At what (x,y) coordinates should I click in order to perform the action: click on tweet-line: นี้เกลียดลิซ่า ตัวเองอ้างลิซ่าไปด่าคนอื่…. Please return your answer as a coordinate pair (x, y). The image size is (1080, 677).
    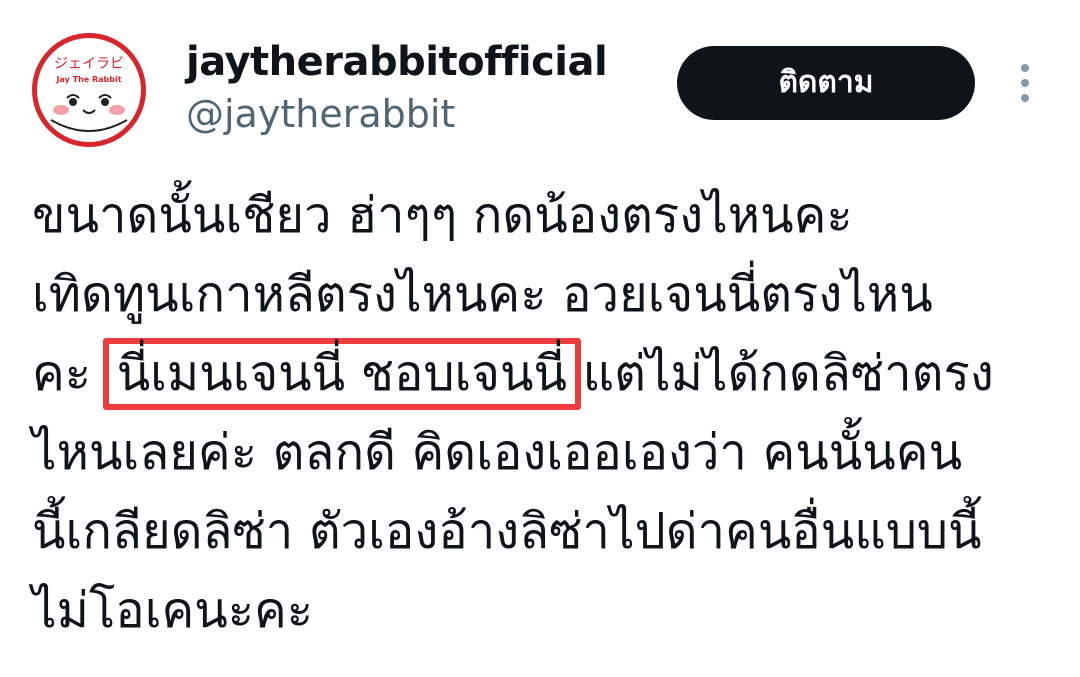
    Looking at the image, I should click on (507, 531).